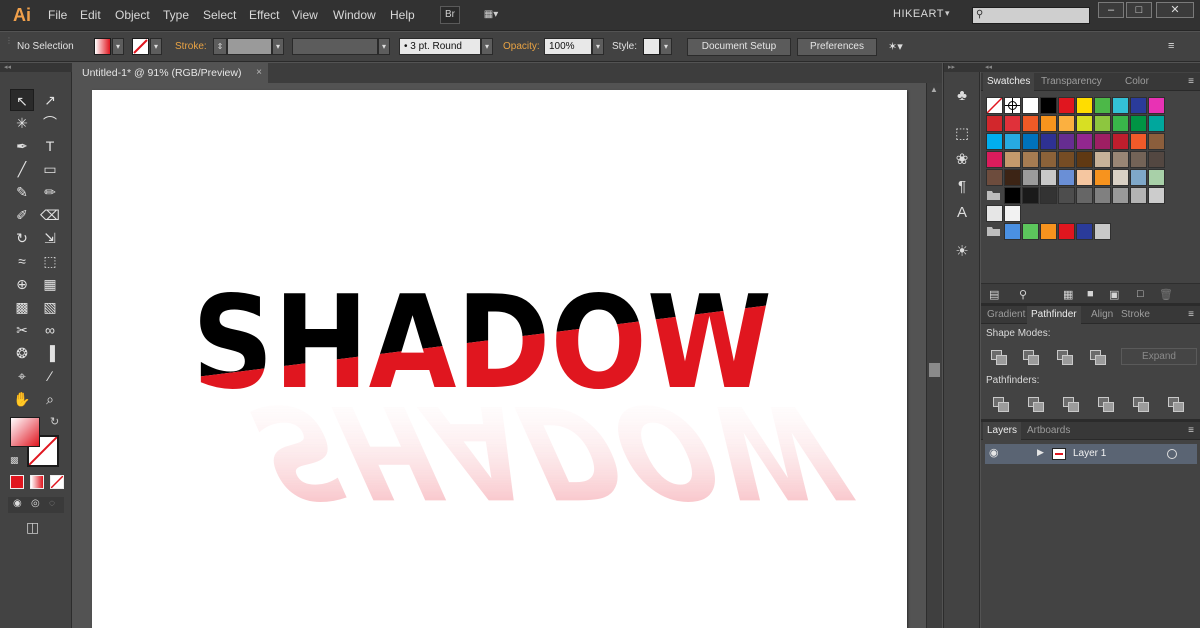 The width and height of the screenshot is (1200, 628). Describe the element at coordinates (934, 89) in the screenshot. I see `scroll-up-icon: ▲` at that location.